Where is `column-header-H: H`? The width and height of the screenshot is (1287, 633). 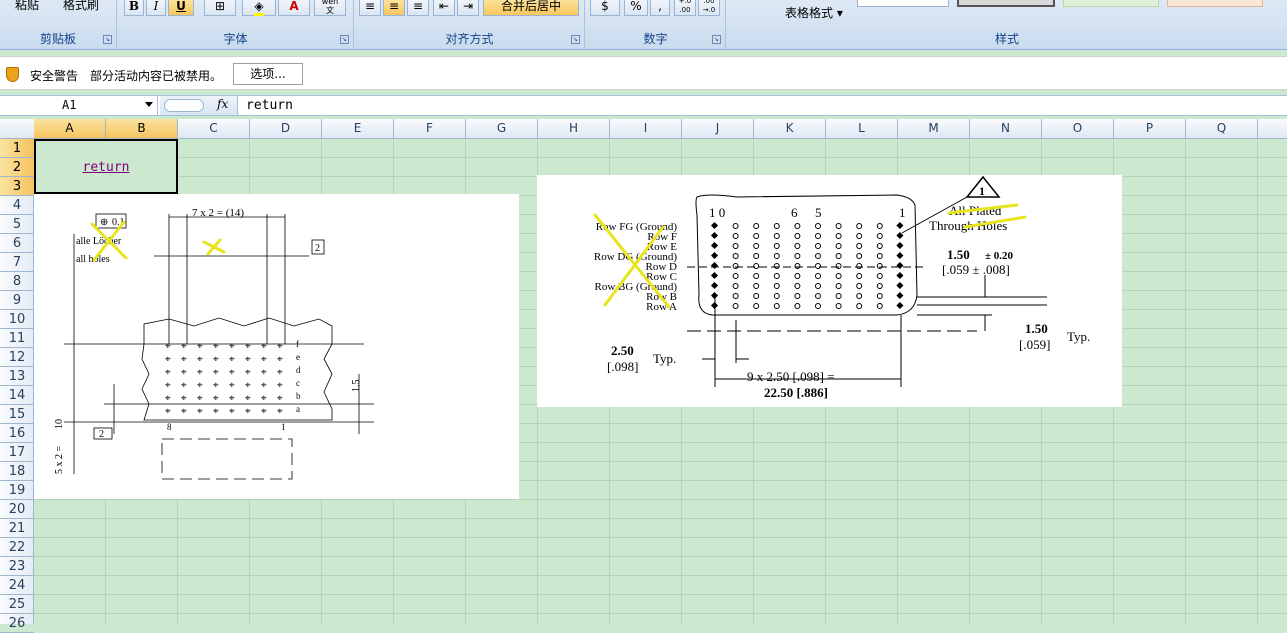
column-header-H: H is located at coordinates (574, 128).